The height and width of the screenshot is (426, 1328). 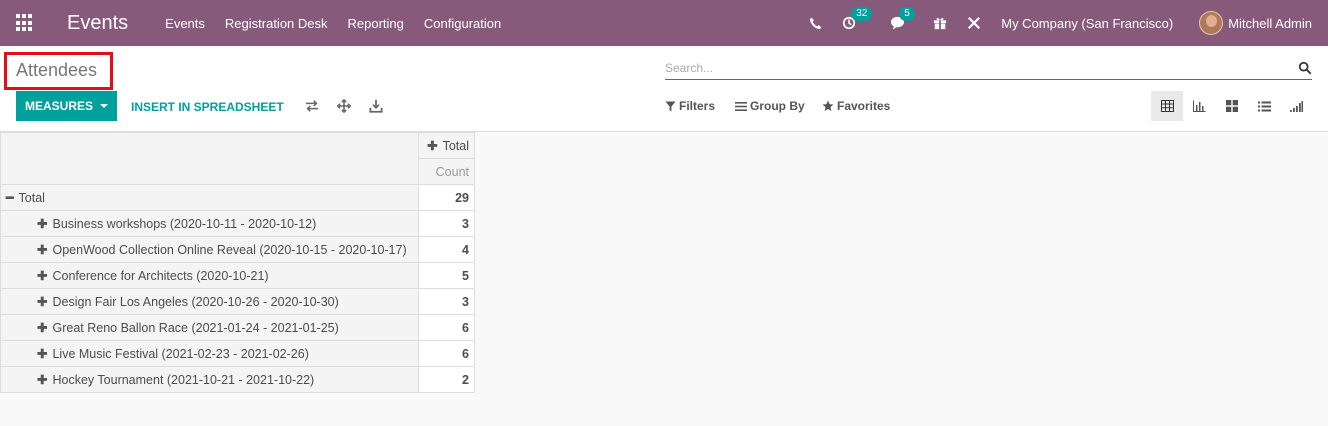 I want to click on list-view-button, so click(x=1264, y=106).